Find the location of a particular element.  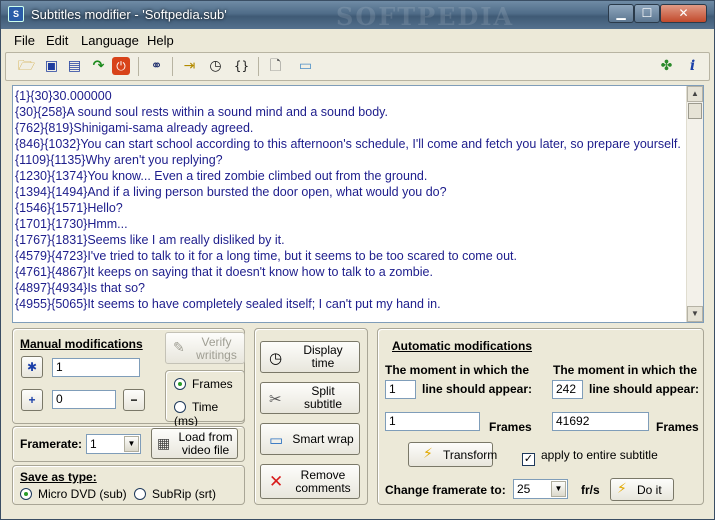

star-button: ✱ is located at coordinates (32, 367).